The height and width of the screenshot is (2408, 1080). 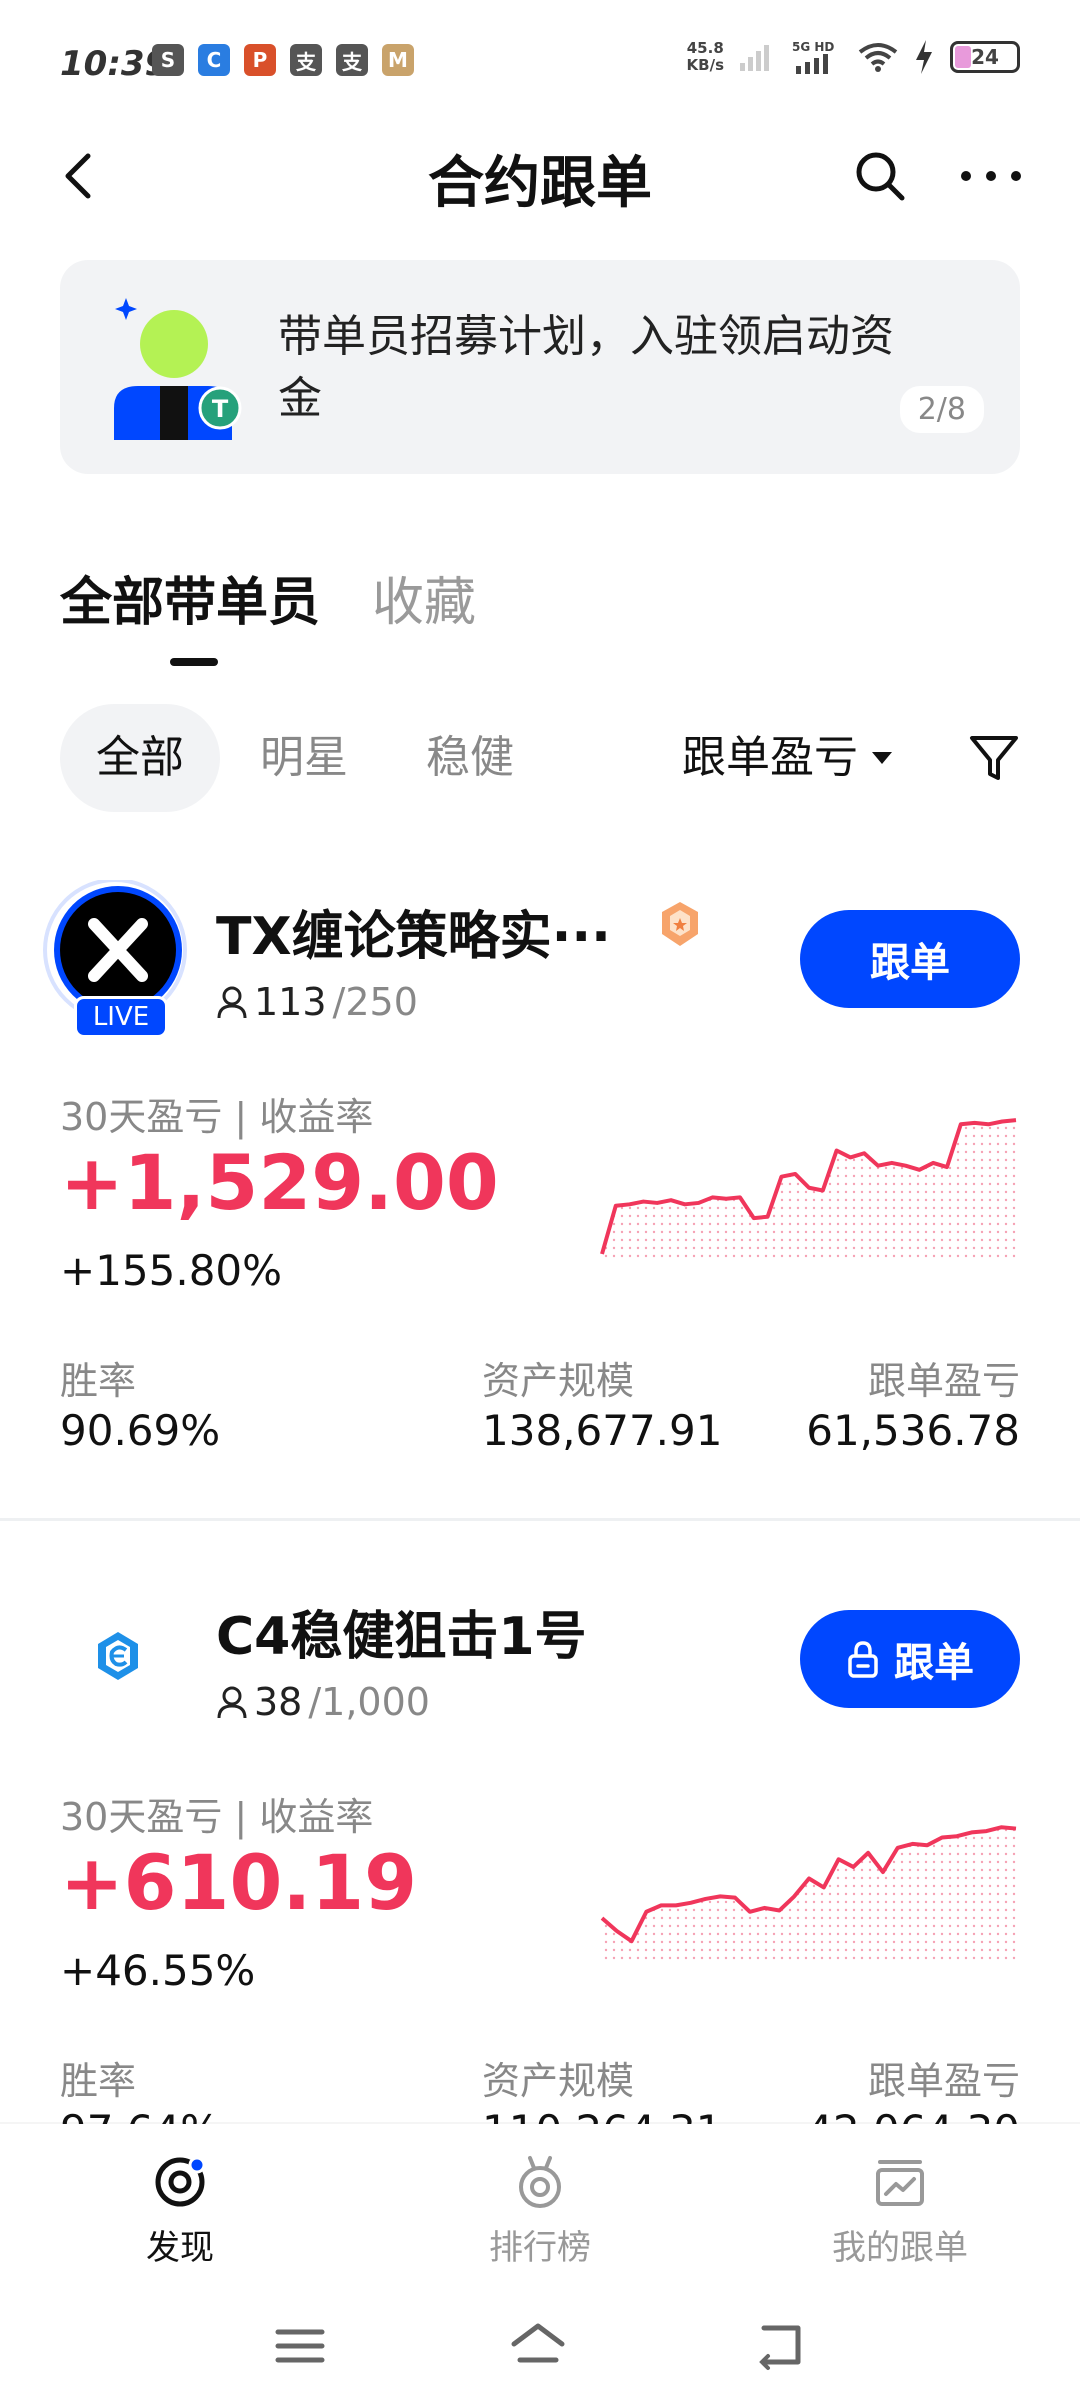 What do you see at coordinates (121, 1017) in the screenshot?
I see `live-badge: LIVE` at bounding box center [121, 1017].